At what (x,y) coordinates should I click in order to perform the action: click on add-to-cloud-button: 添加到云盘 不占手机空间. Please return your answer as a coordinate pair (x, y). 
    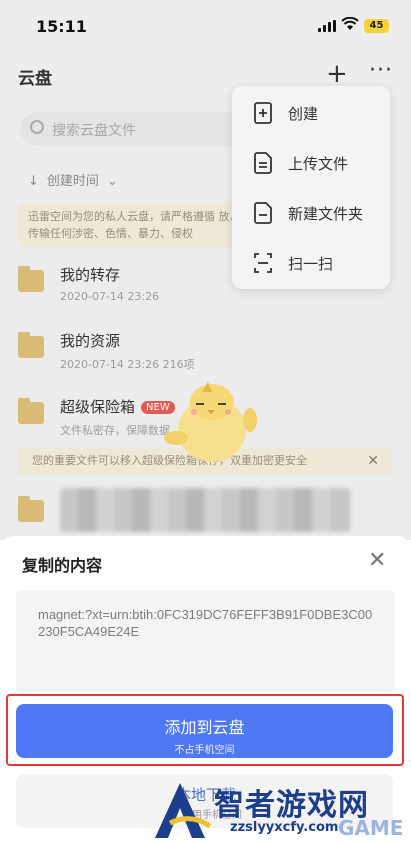
    Looking at the image, I should click on (204, 731).